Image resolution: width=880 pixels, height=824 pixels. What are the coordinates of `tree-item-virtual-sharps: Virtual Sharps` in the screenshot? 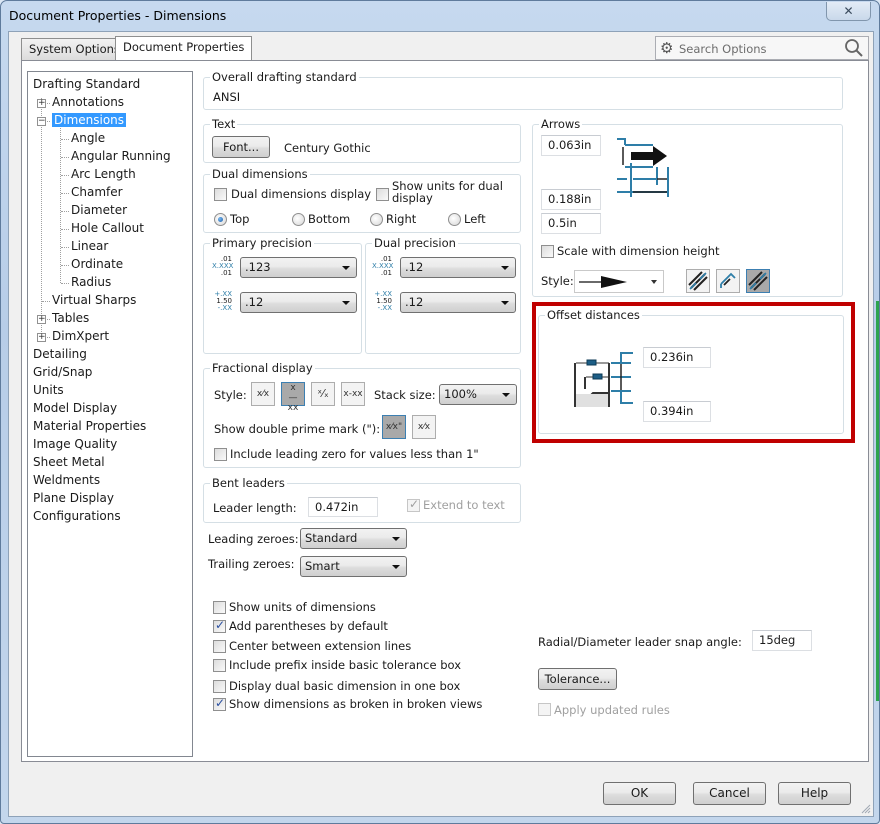 It's located at (94, 300).